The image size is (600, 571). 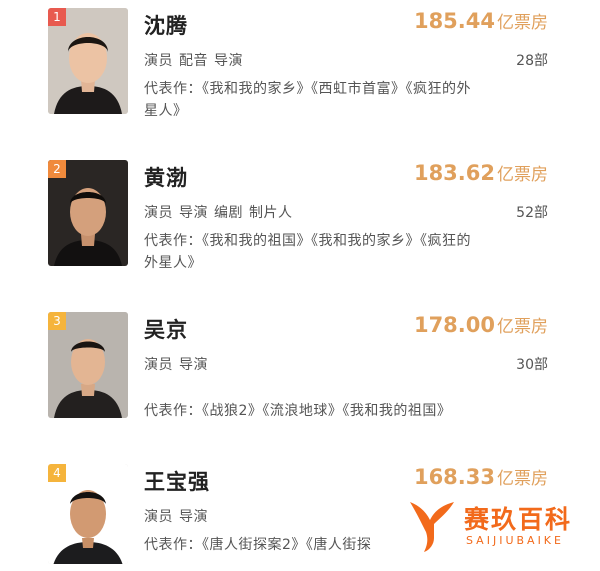 What do you see at coordinates (344, 100) in the screenshot?
I see `representative-works: 代表作：《我和我的家乡》《西虹市首富》《疯狂的外 星人》` at bounding box center [344, 100].